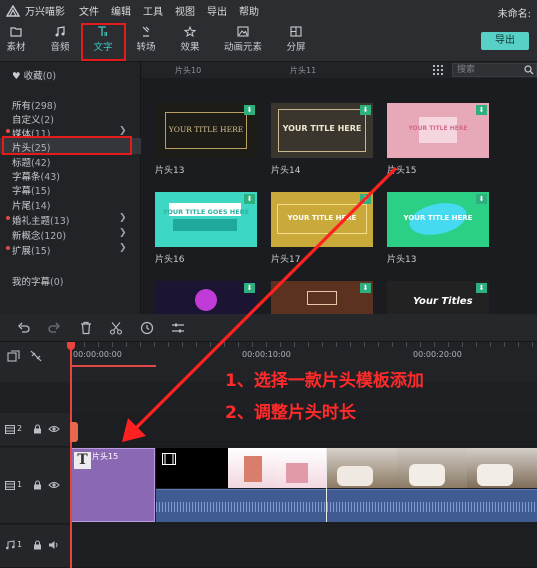 The width and height of the screenshot is (537, 568). Describe the element at coordinates (31, 162) in the screenshot. I see `sidebar-item-title: 标题(42)` at that location.